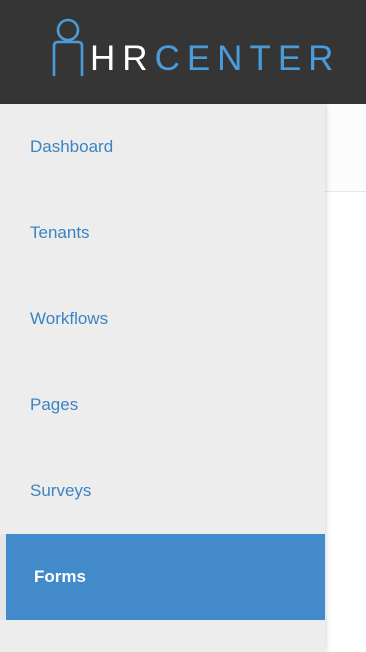 Image resolution: width=366 pixels, height=652 pixels. Describe the element at coordinates (165, 405) in the screenshot. I see `sidebar-item-pages: Pages` at that location.